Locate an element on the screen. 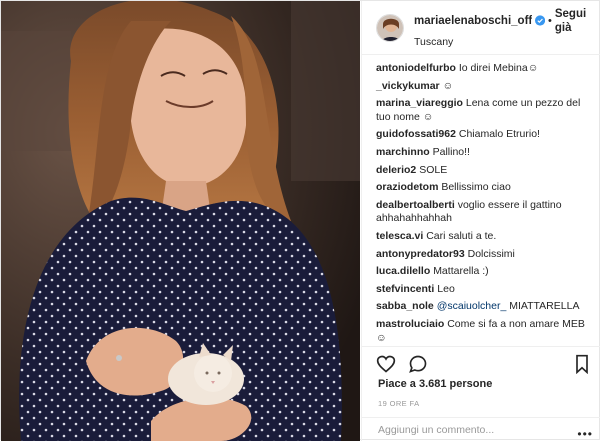  comment-username: marina_viareggio is located at coordinates (419, 103).